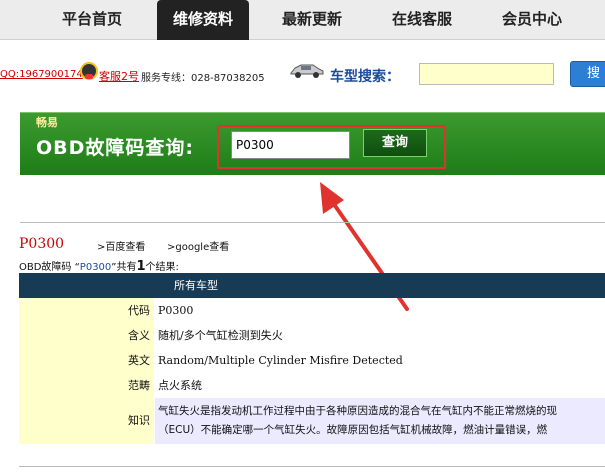  I want to click on row-value: P0300, so click(176, 310).